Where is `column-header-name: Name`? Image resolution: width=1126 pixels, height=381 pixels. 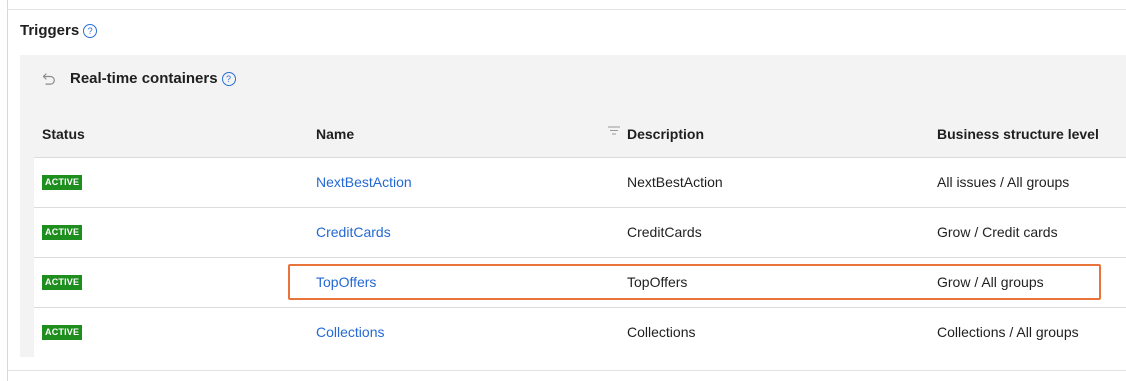 column-header-name: Name is located at coordinates (335, 134).